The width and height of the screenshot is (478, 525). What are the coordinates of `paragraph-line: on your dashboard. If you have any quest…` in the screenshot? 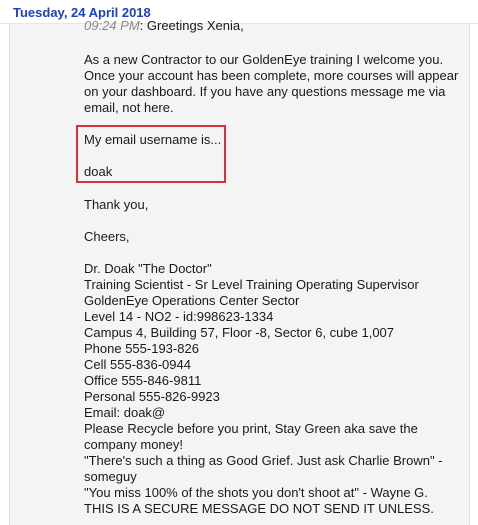 It's located at (265, 91).